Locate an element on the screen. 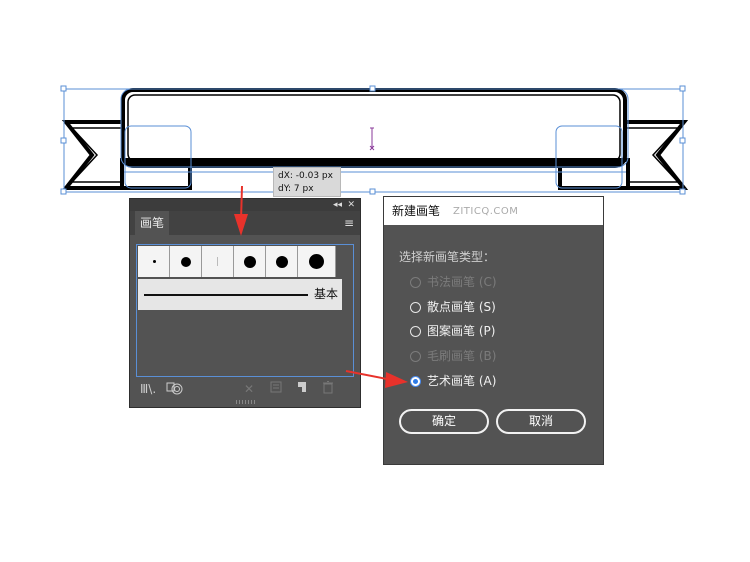 Image resolution: width=750 pixels, height=562 pixels. annotation-arrows is located at coordinates (321, 286).